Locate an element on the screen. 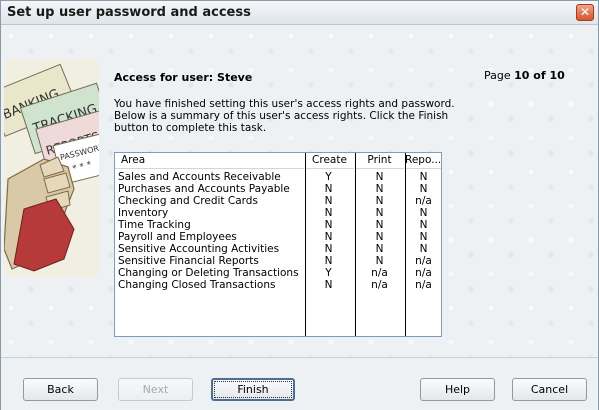  close-button: ✕ is located at coordinates (585, 12).